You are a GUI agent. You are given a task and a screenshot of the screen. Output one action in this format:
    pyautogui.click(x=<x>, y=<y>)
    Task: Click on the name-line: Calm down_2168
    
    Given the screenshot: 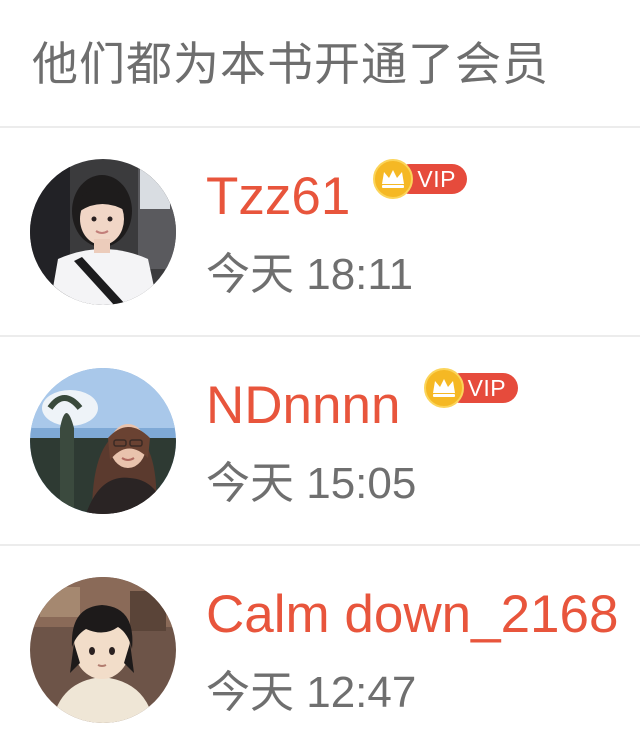 What is the action you would take?
    pyautogui.click(x=412, y=615)
    